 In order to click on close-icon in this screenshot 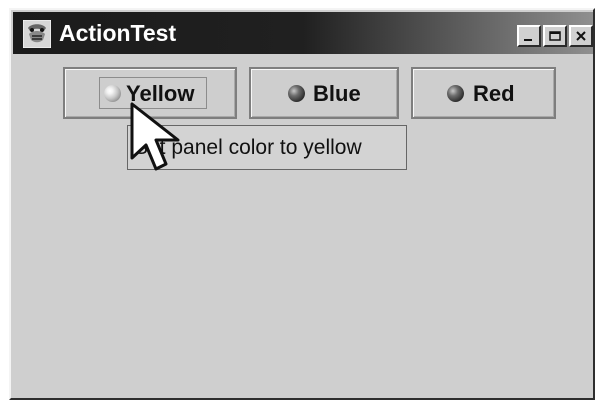, I will do `click(581, 36)`.